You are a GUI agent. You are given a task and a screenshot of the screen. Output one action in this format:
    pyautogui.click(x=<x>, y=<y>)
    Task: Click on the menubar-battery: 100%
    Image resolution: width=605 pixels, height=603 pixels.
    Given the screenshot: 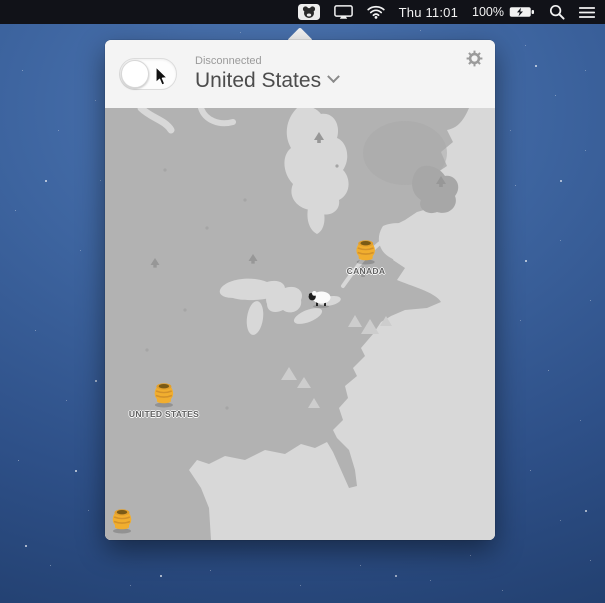 What is the action you would take?
    pyautogui.click(x=503, y=12)
    